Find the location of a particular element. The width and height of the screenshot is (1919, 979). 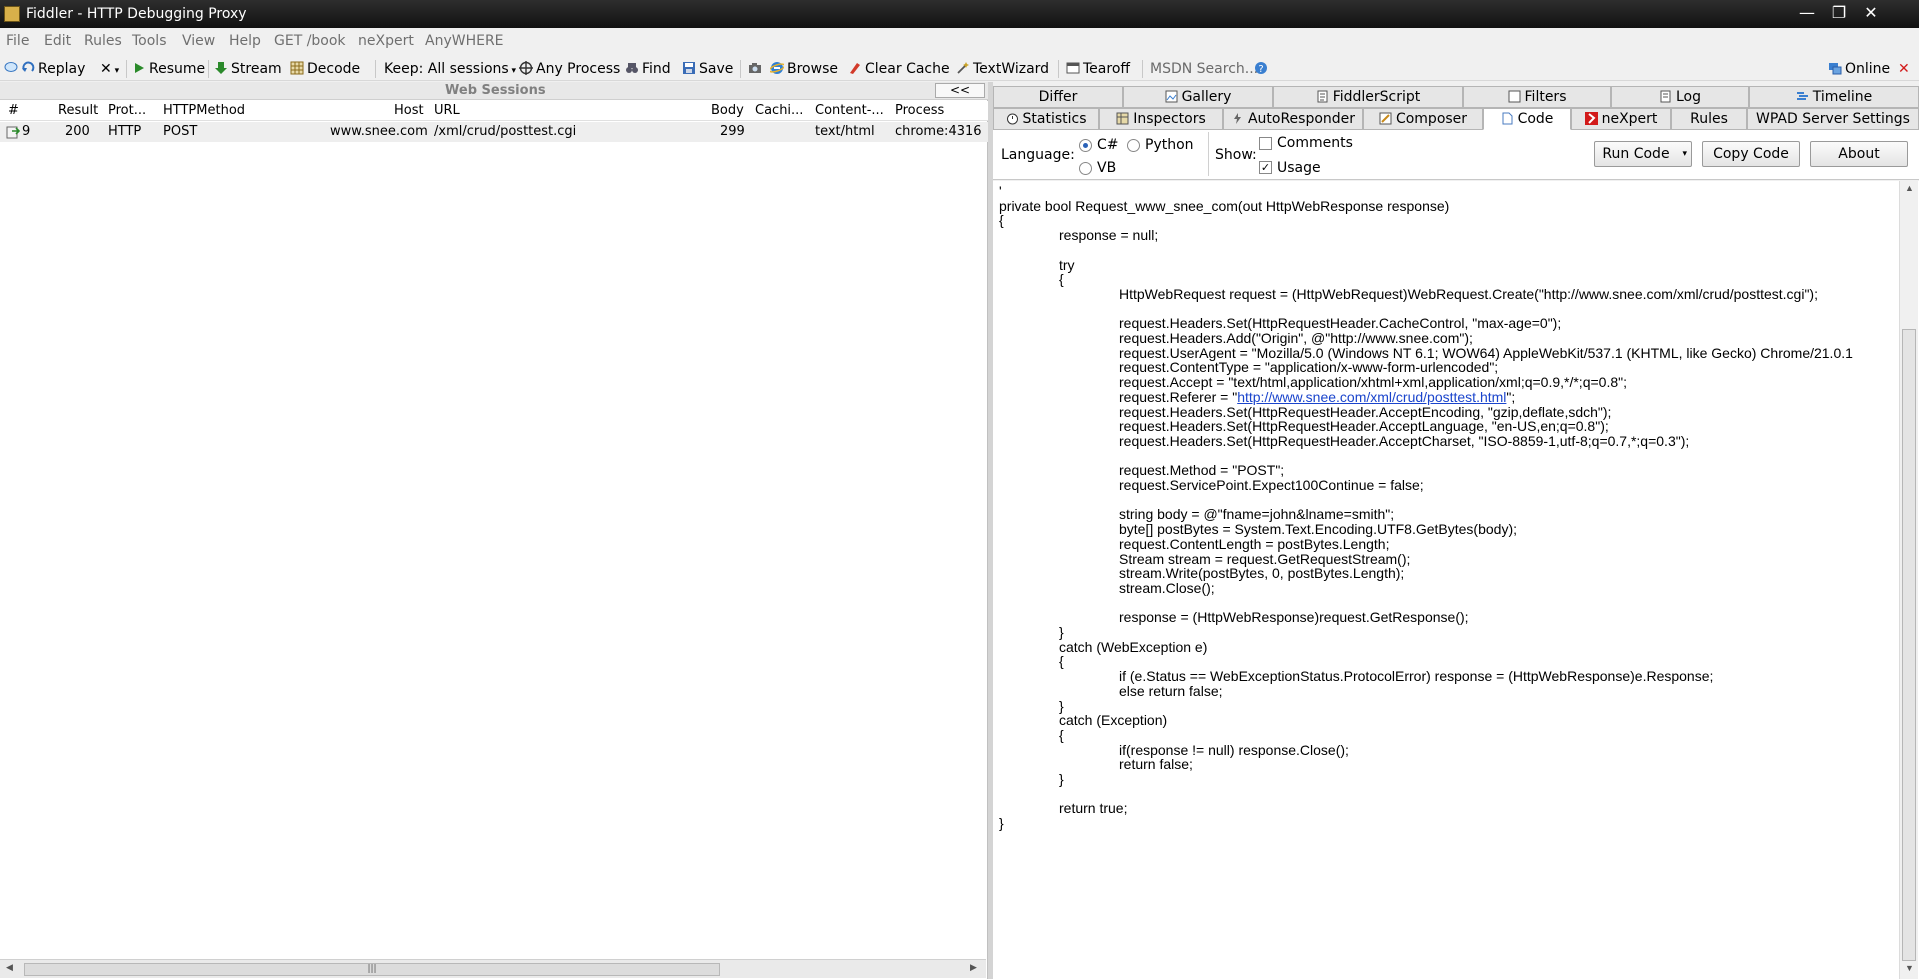

find-button: Find is located at coordinates (648, 69).